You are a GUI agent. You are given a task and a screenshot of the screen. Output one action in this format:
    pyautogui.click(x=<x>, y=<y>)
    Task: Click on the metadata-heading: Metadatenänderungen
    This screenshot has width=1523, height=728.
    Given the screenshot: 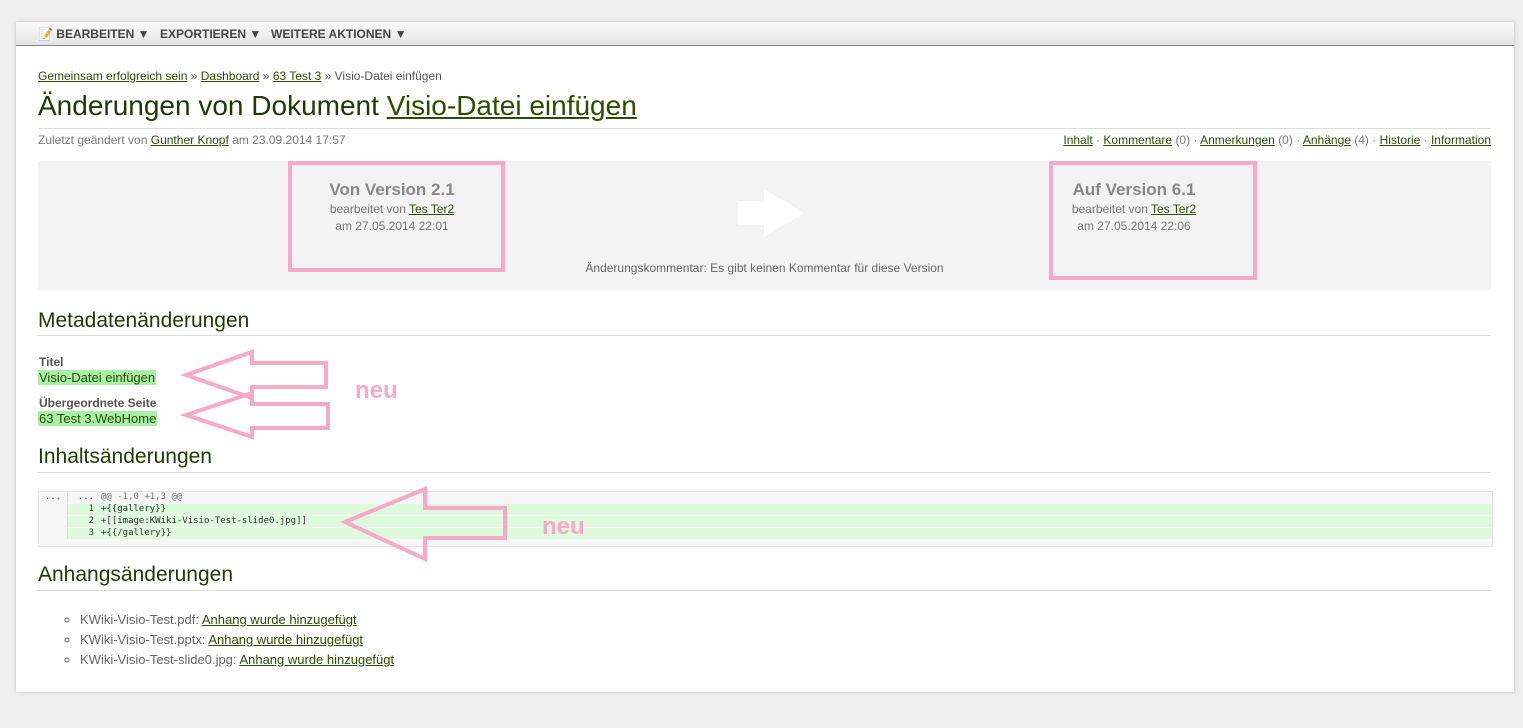 What is the action you would take?
    pyautogui.click(x=144, y=320)
    